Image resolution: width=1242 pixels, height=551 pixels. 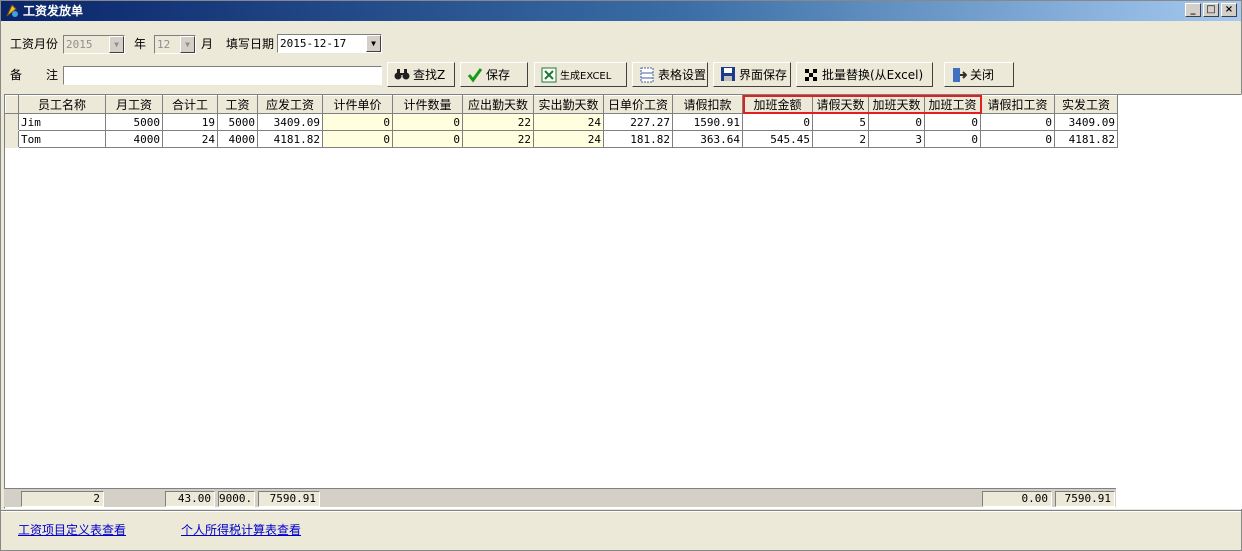 I want to click on column-header: 加班金额, so click(x=777, y=104).